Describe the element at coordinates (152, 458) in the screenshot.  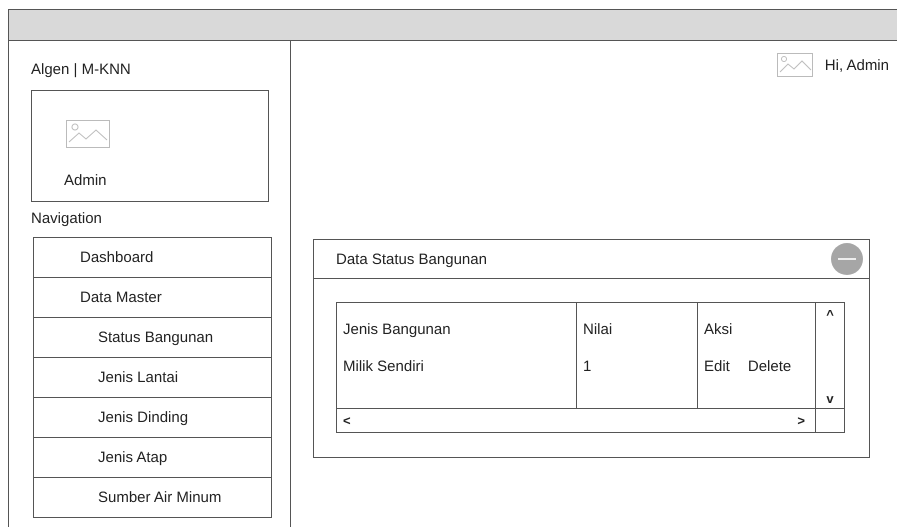
I see `nav-subitem: Jenis Atap` at that location.